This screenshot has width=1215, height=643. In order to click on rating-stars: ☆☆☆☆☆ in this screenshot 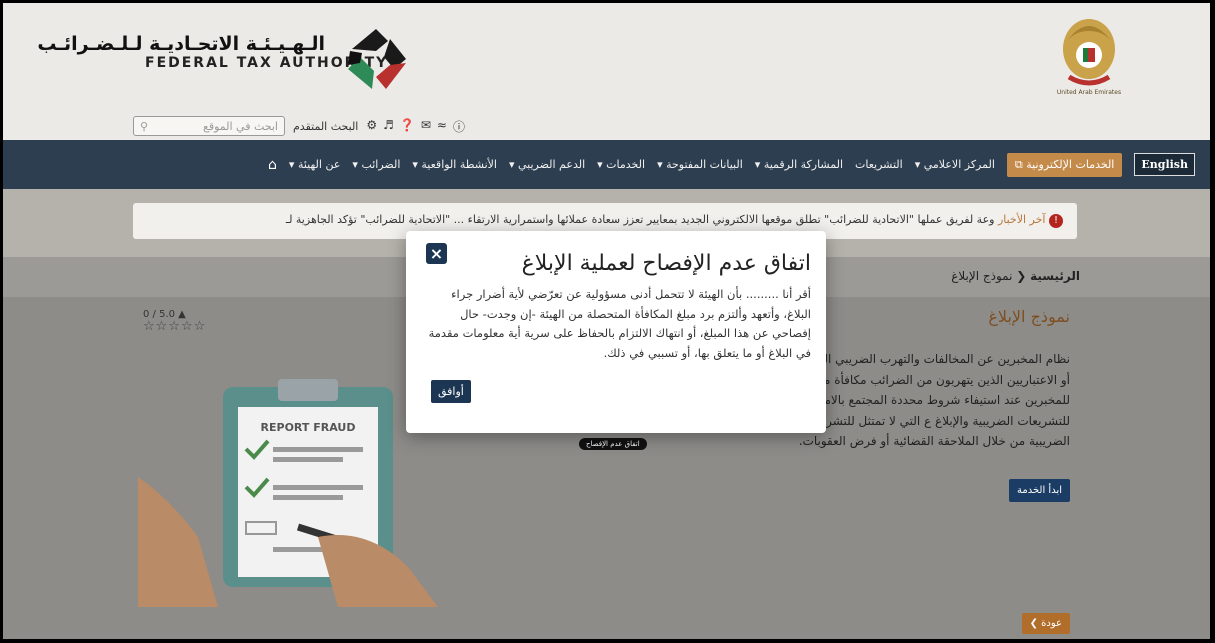, I will do `click(174, 326)`.